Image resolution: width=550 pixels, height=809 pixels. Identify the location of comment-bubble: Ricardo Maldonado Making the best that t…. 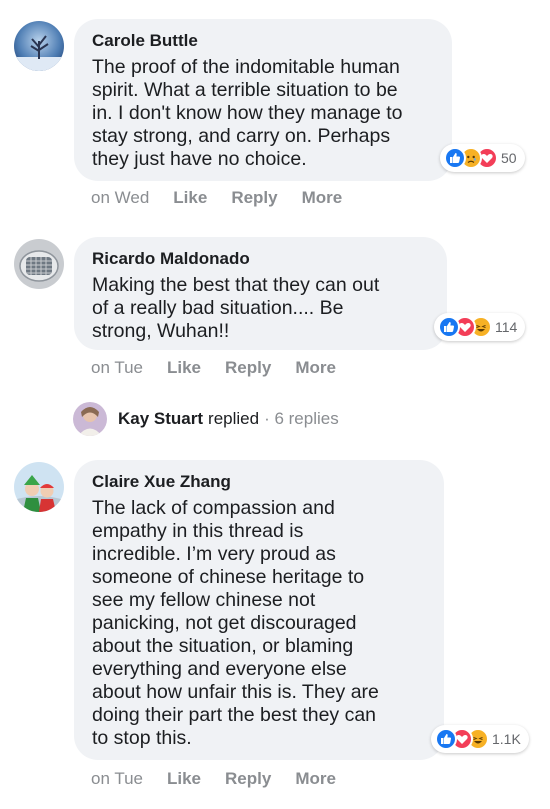
(260, 293).